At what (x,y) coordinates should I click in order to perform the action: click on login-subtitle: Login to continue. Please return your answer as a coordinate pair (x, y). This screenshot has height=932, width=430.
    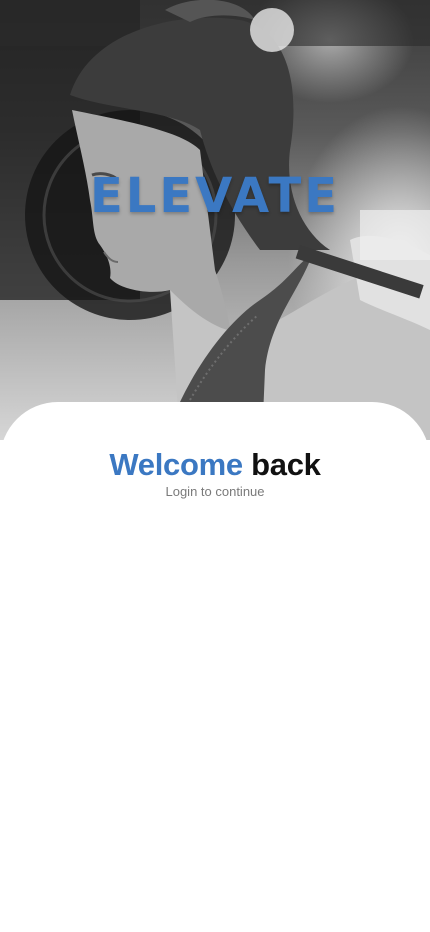
    Looking at the image, I should click on (215, 491).